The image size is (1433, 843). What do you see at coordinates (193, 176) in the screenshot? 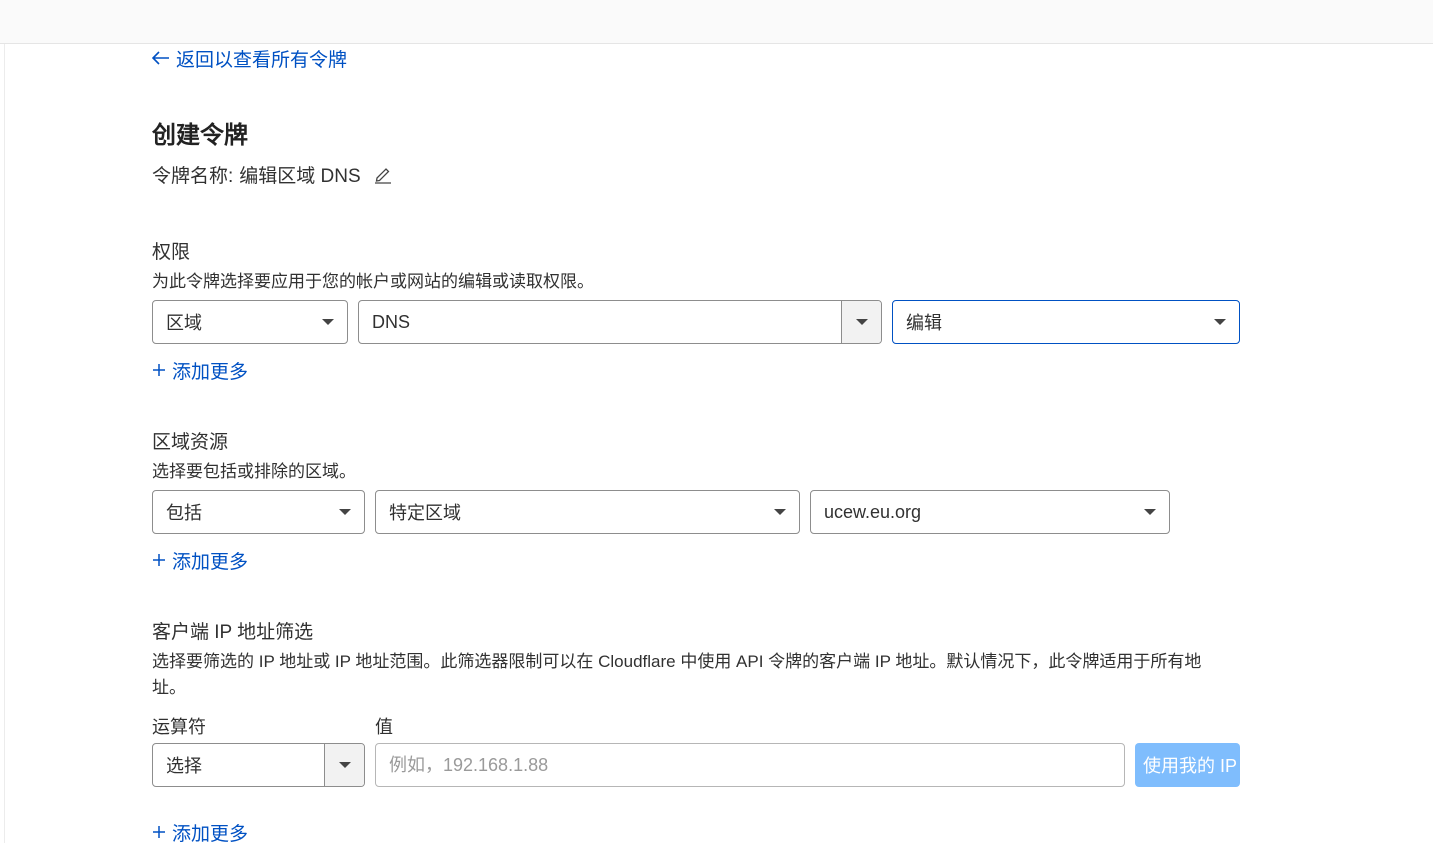
I see `token-name-label: 令牌名称:` at bounding box center [193, 176].